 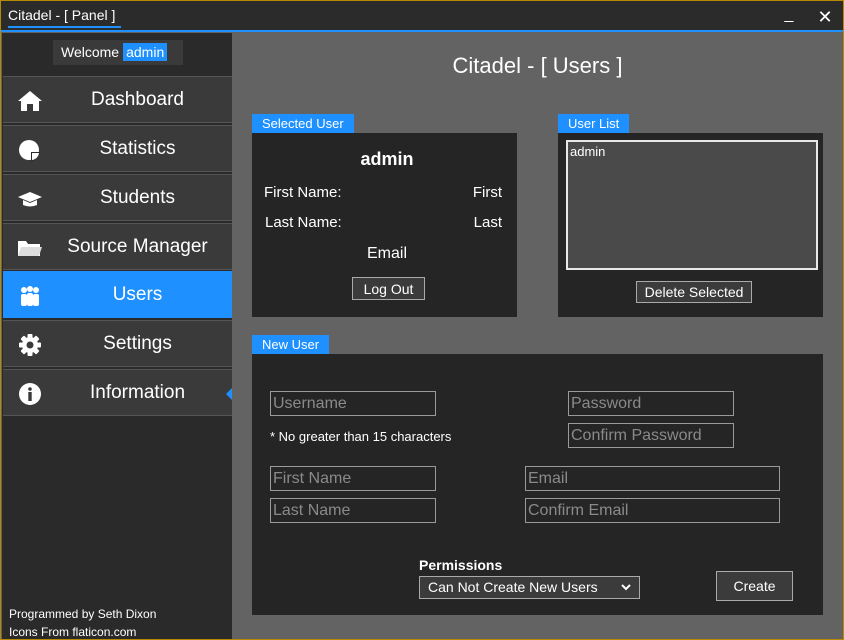 I want to click on sidebar-item-users: Users, so click(x=118, y=294).